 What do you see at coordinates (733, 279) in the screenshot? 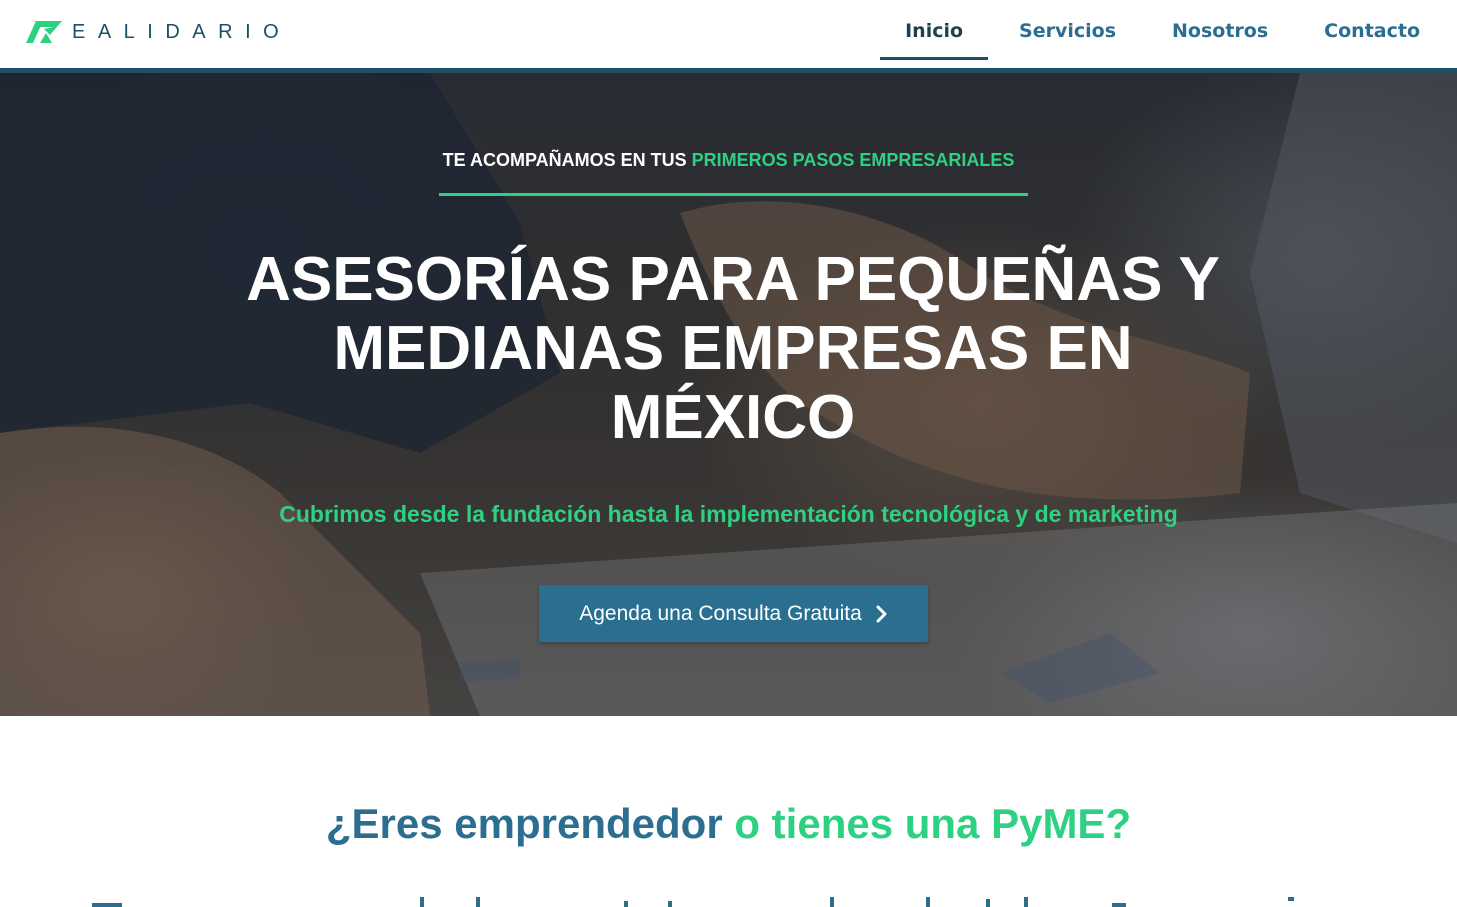
I see `hero-title-line-1: ASESORÍAS PARA PEQUEÑAS Y` at bounding box center [733, 279].